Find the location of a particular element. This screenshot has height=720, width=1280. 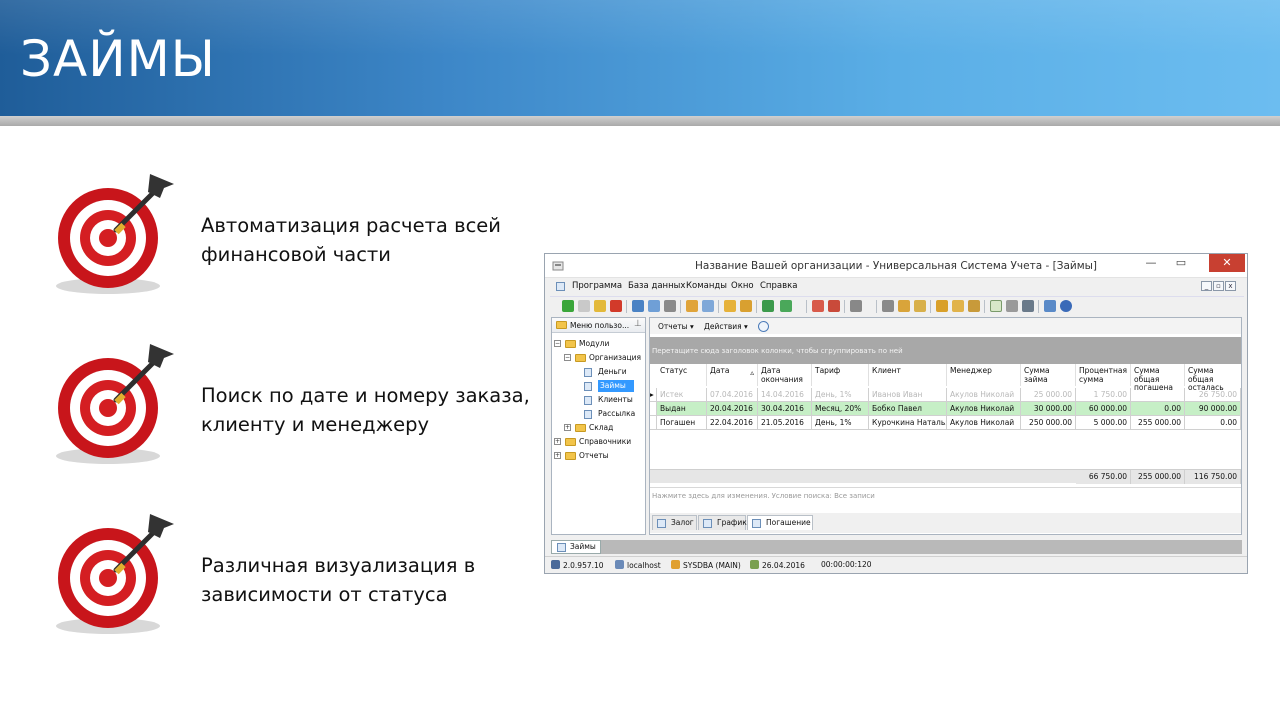

tab-schedule: График is located at coordinates (722, 522).